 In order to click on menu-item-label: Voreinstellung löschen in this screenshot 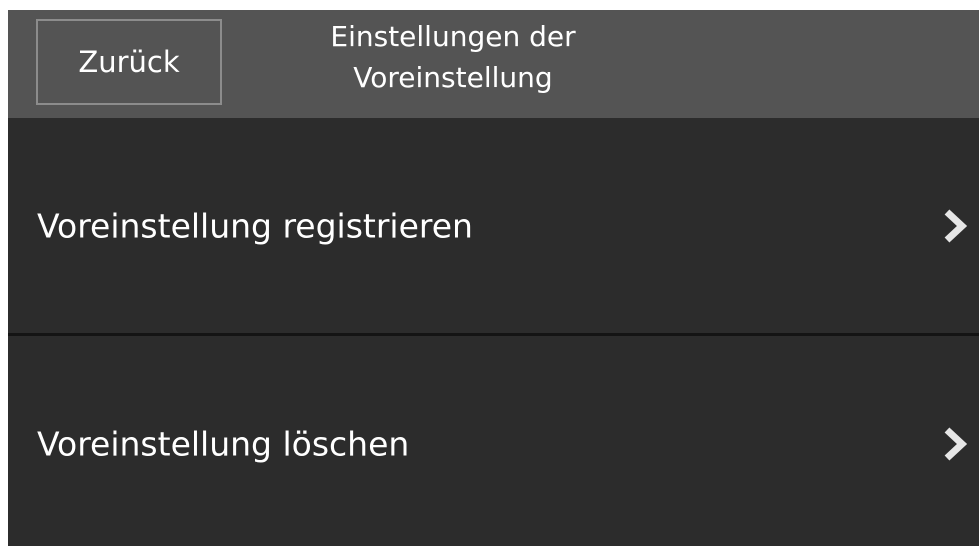, I will do `click(223, 443)`.